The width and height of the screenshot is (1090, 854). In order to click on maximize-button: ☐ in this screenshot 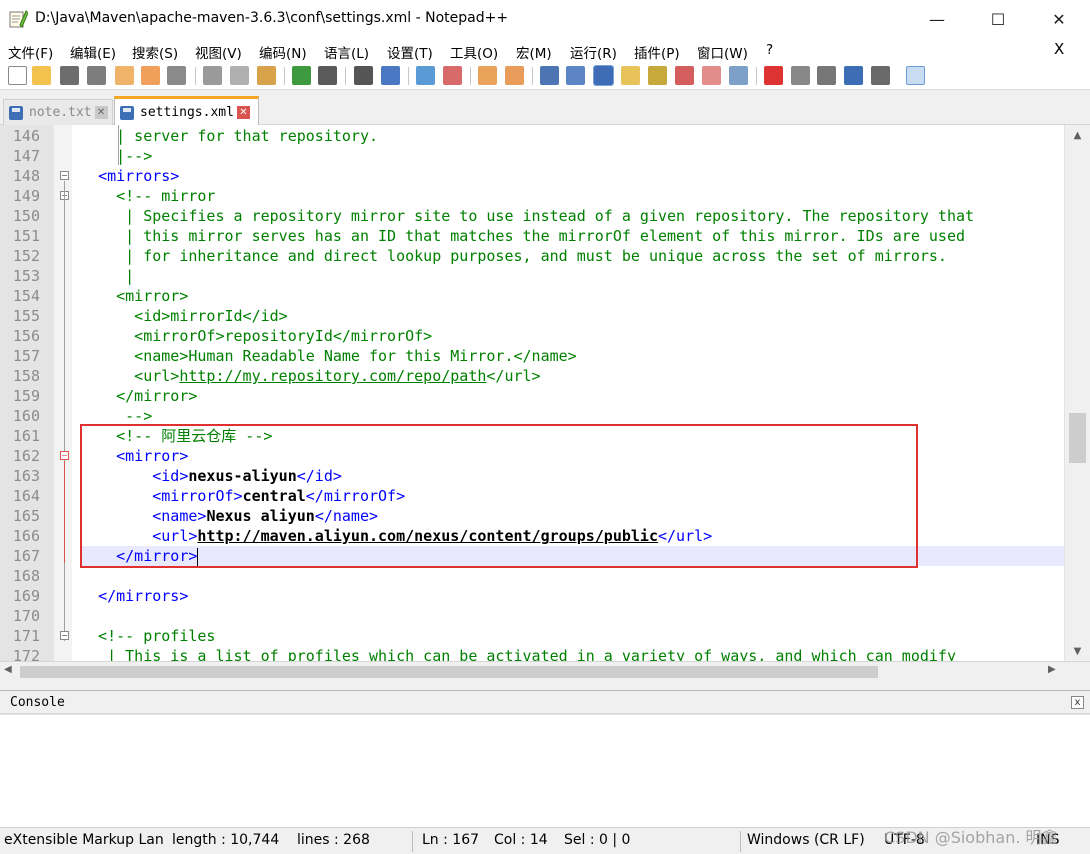, I will do `click(998, 19)`.